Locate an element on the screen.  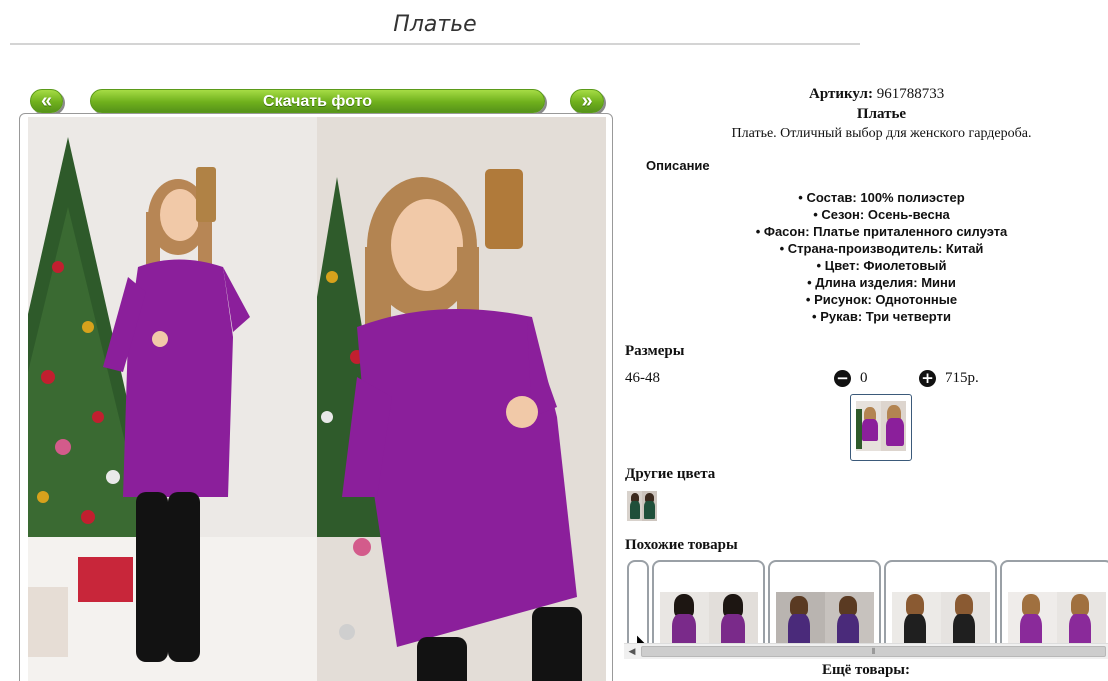
carousel-scrollbar: ◀ ⦀ is located at coordinates (866, 651).